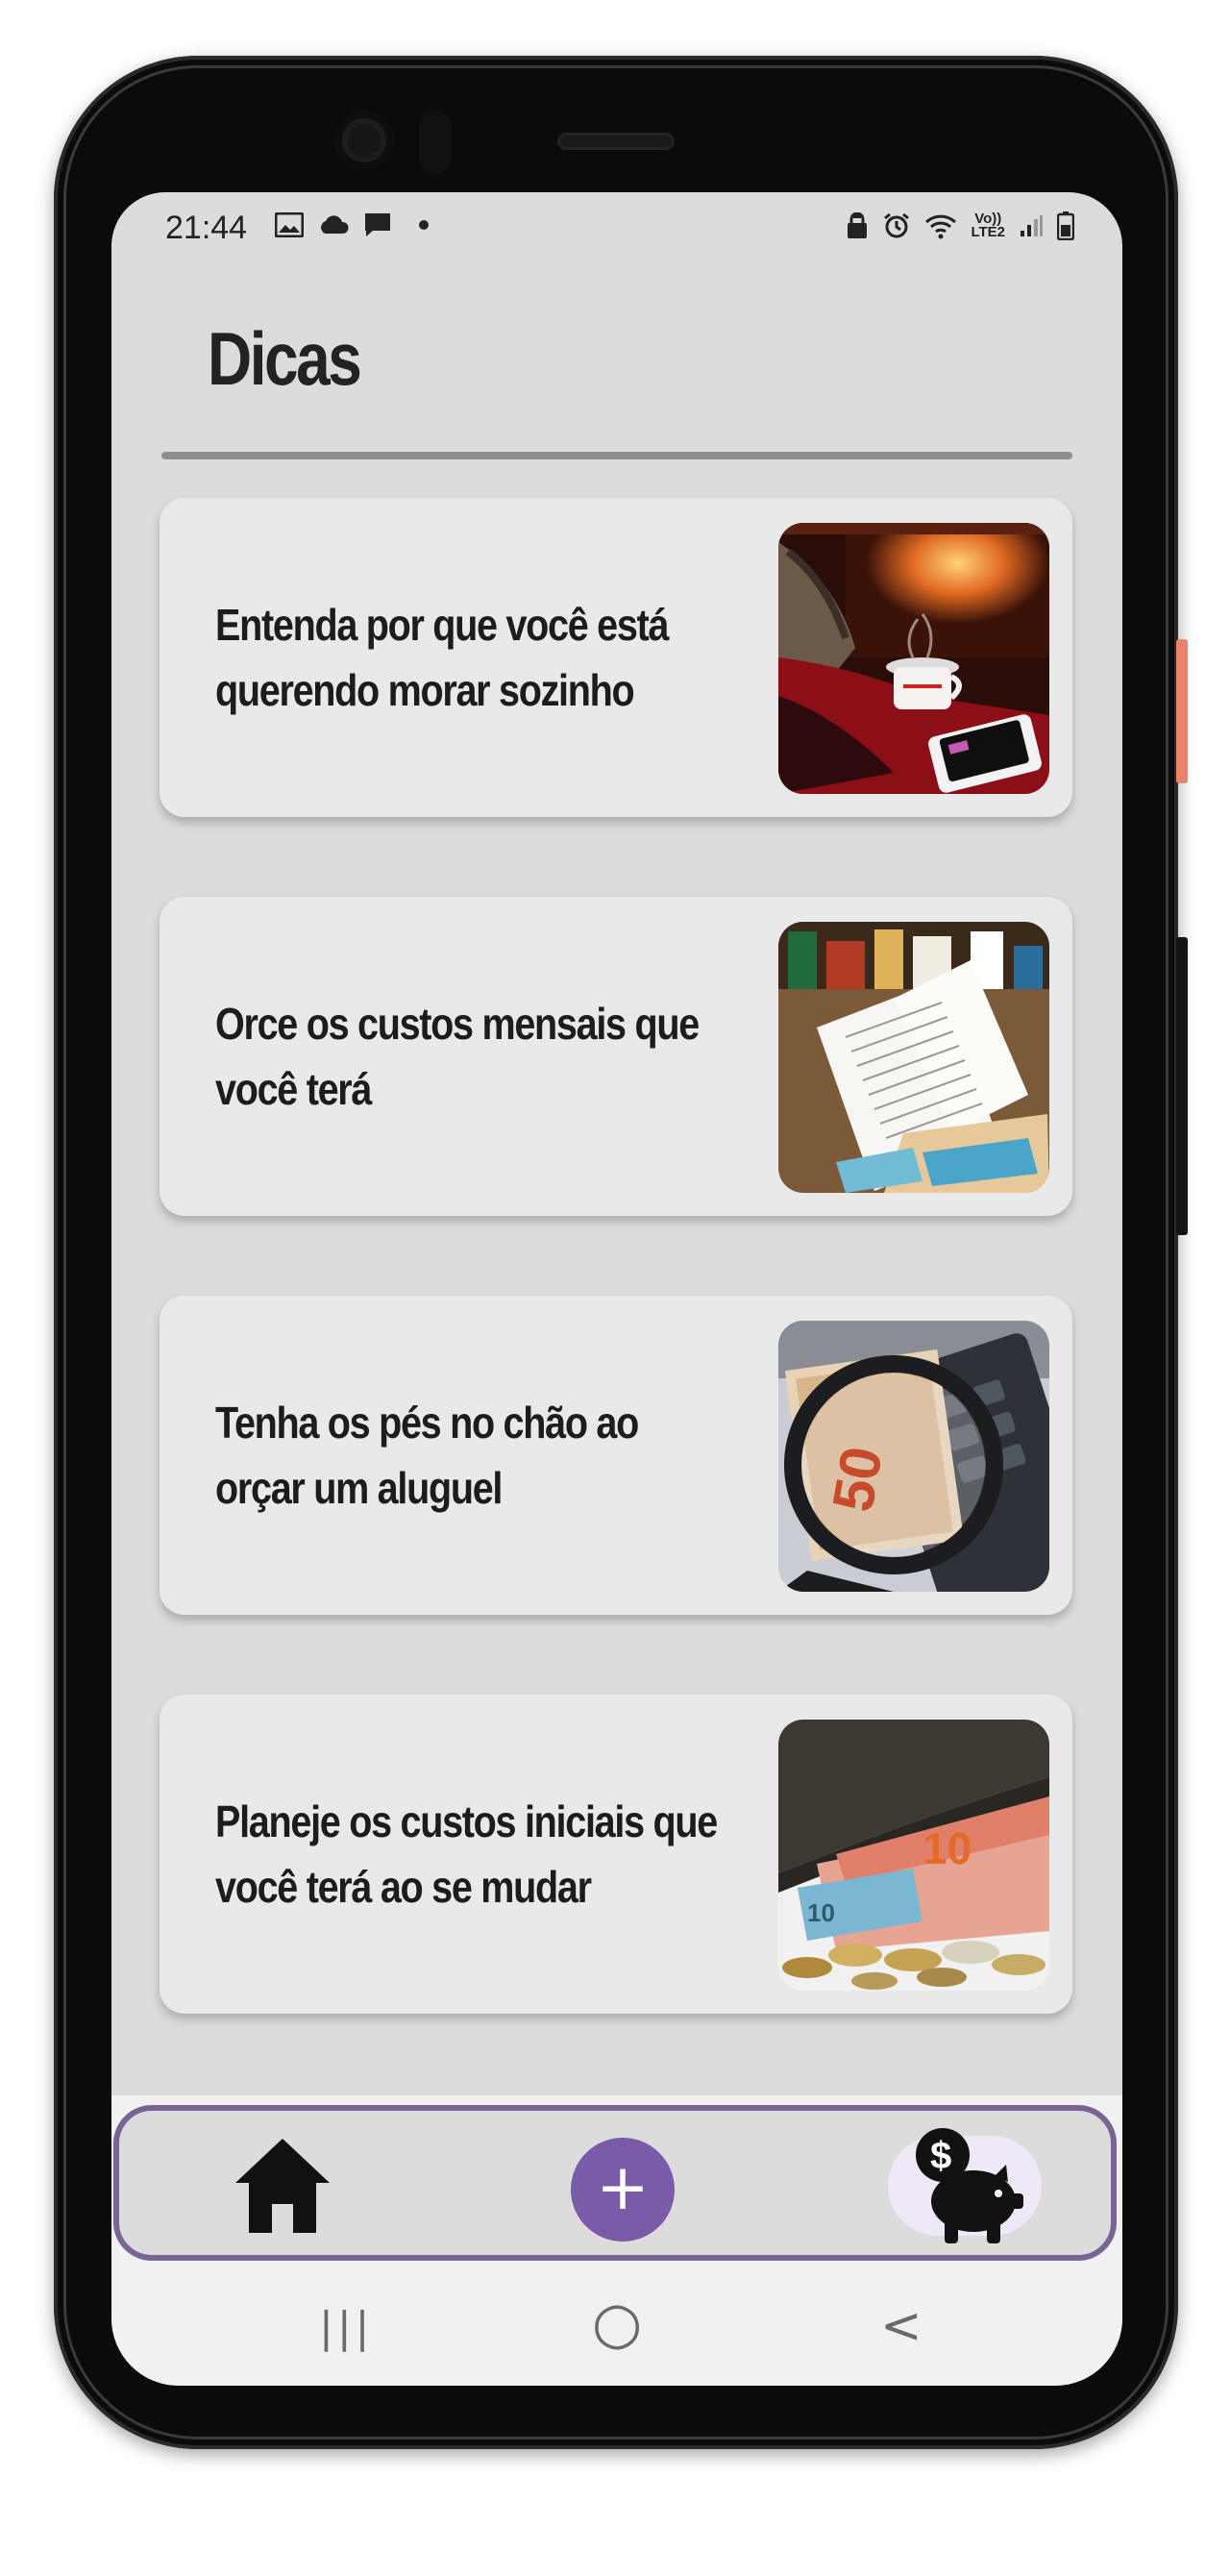 The image size is (1230, 2576). I want to click on tip-card-title: Orce os custos mensais que você terá, so click(457, 1056).